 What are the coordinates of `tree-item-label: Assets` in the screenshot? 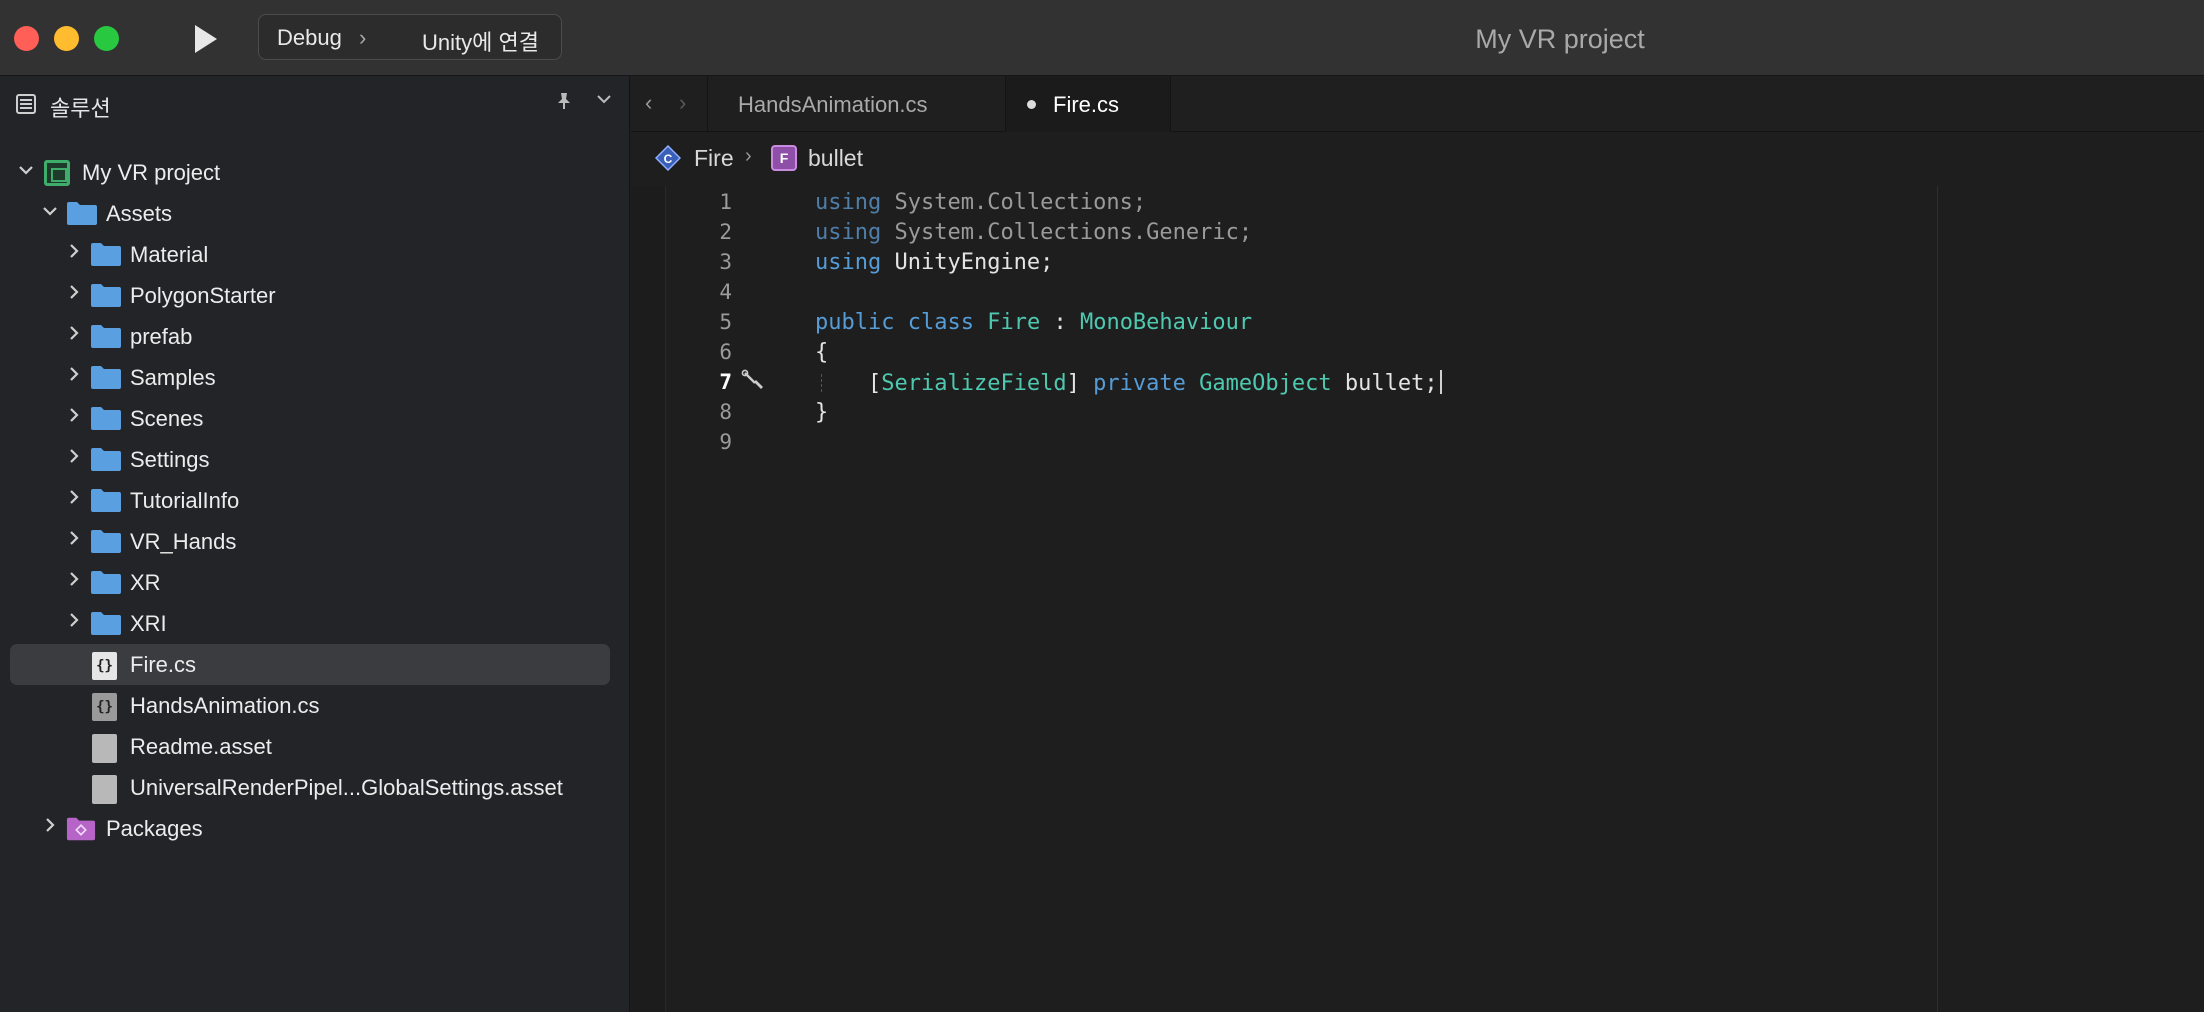 It's located at (139, 213).